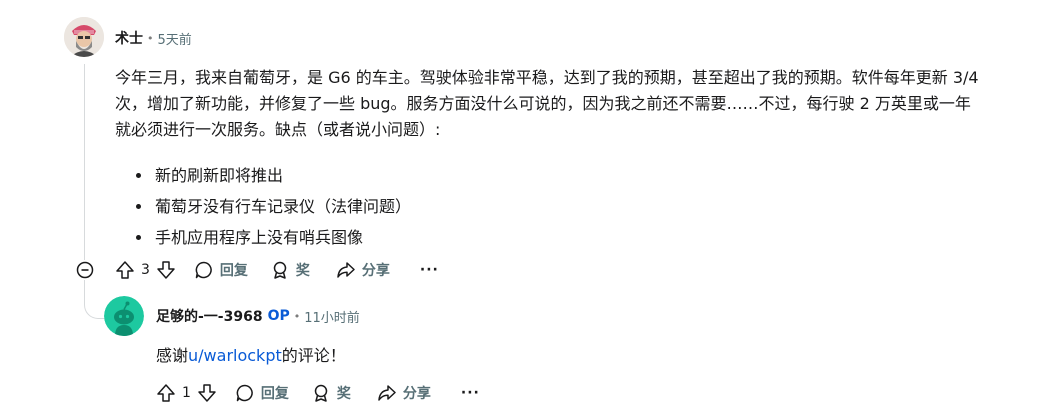  What do you see at coordinates (124, 316) in the screenshot?
I see `reply-user-avatar` at bounding box center [124, 316].